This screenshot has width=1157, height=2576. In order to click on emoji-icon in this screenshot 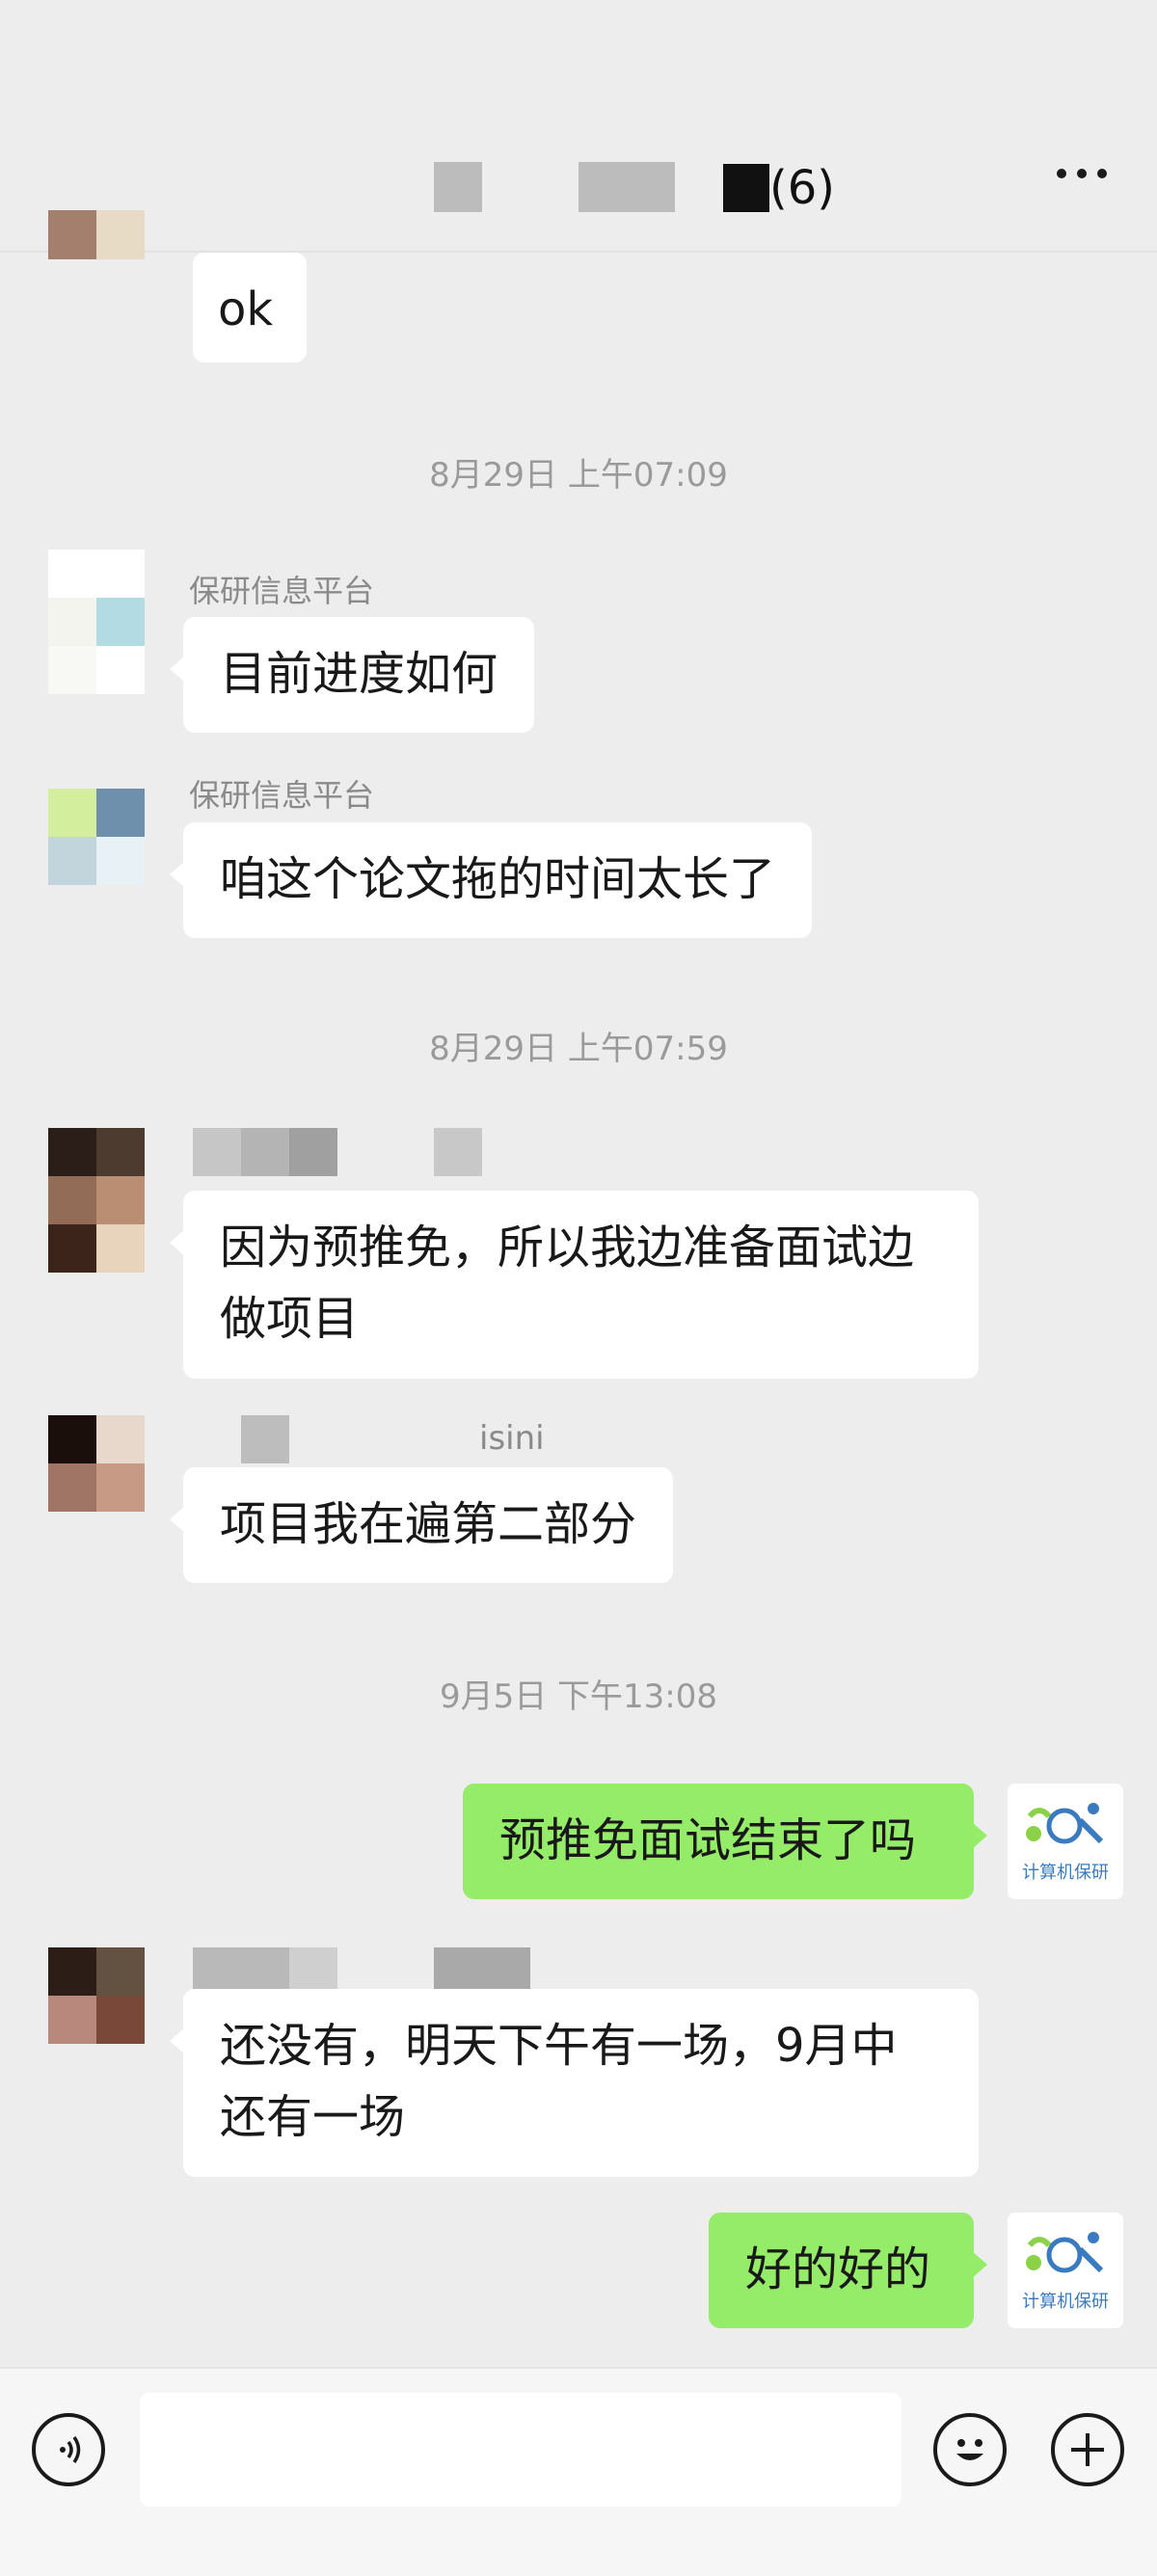, I will do `click(970, 2450)`.